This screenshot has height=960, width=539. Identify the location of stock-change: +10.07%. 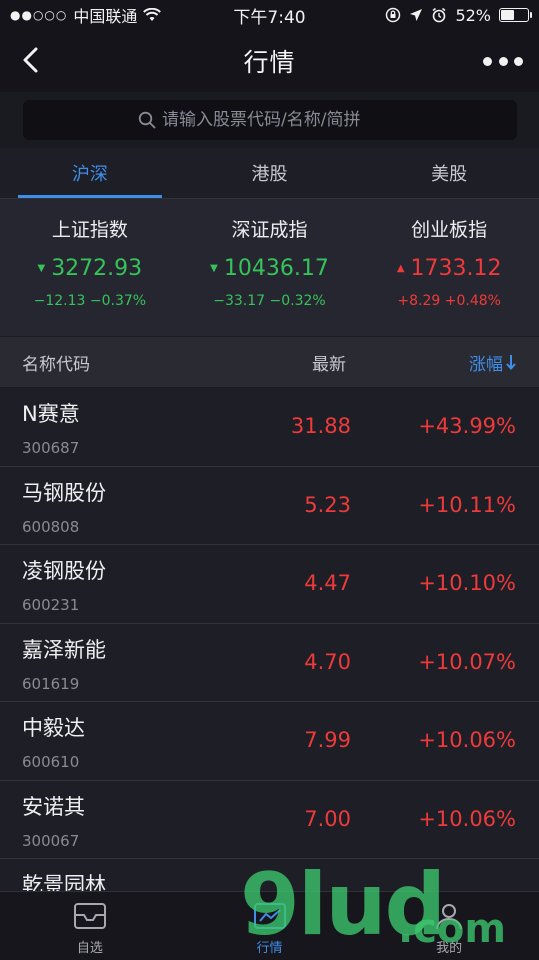
(467, 661).